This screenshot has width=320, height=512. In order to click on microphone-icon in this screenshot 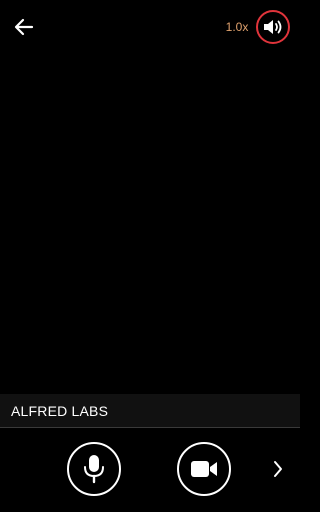, I will do `click(94, 469)`.